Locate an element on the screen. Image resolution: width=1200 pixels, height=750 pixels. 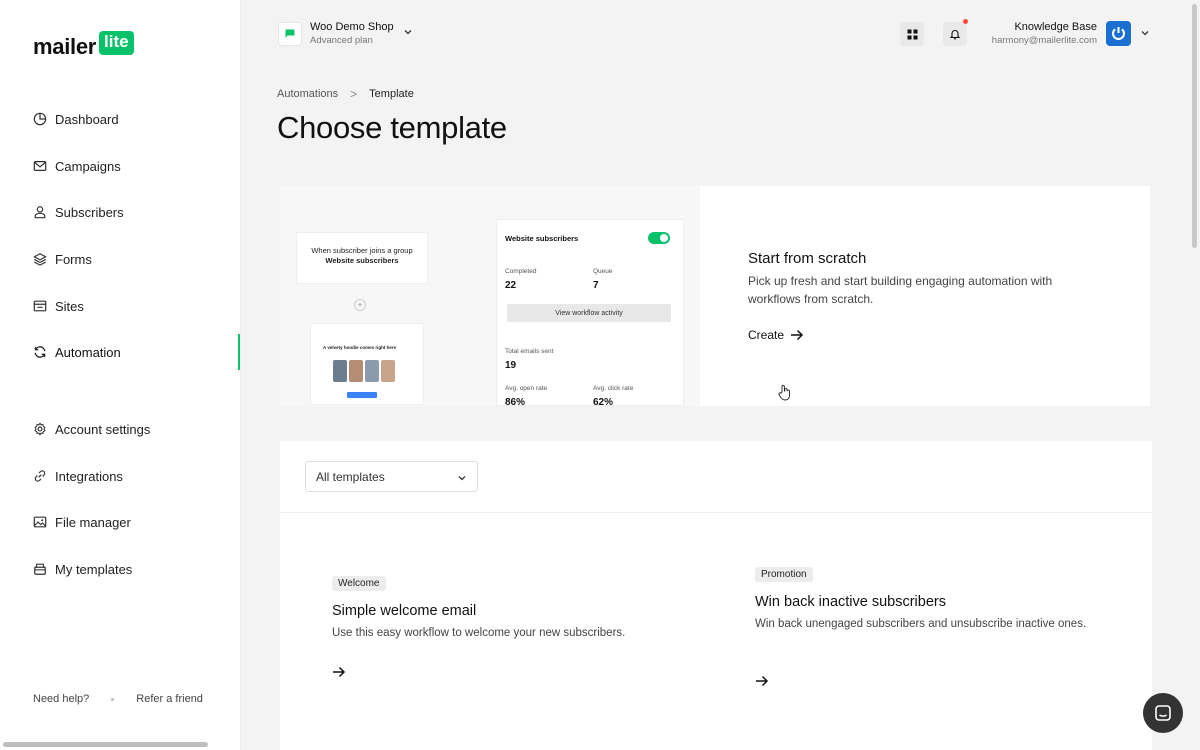
chat-icon is located at coordinates (1163, 713).